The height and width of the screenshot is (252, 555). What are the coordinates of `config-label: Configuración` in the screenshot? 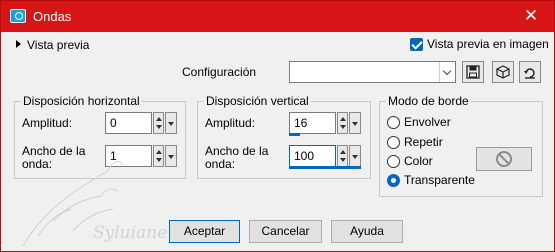 It's located at (219, 72).